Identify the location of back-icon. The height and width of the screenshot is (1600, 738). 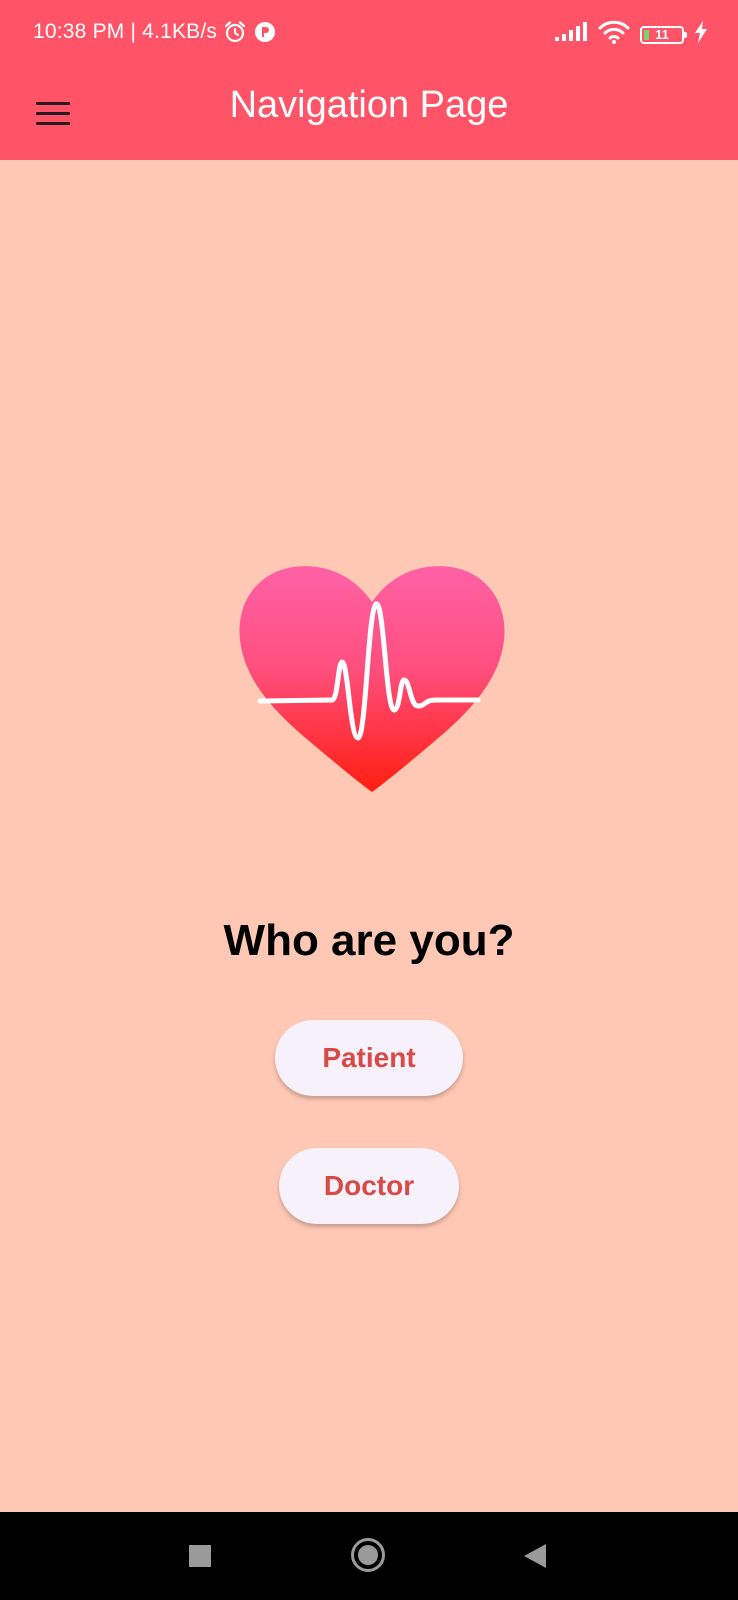
(535, 1556).